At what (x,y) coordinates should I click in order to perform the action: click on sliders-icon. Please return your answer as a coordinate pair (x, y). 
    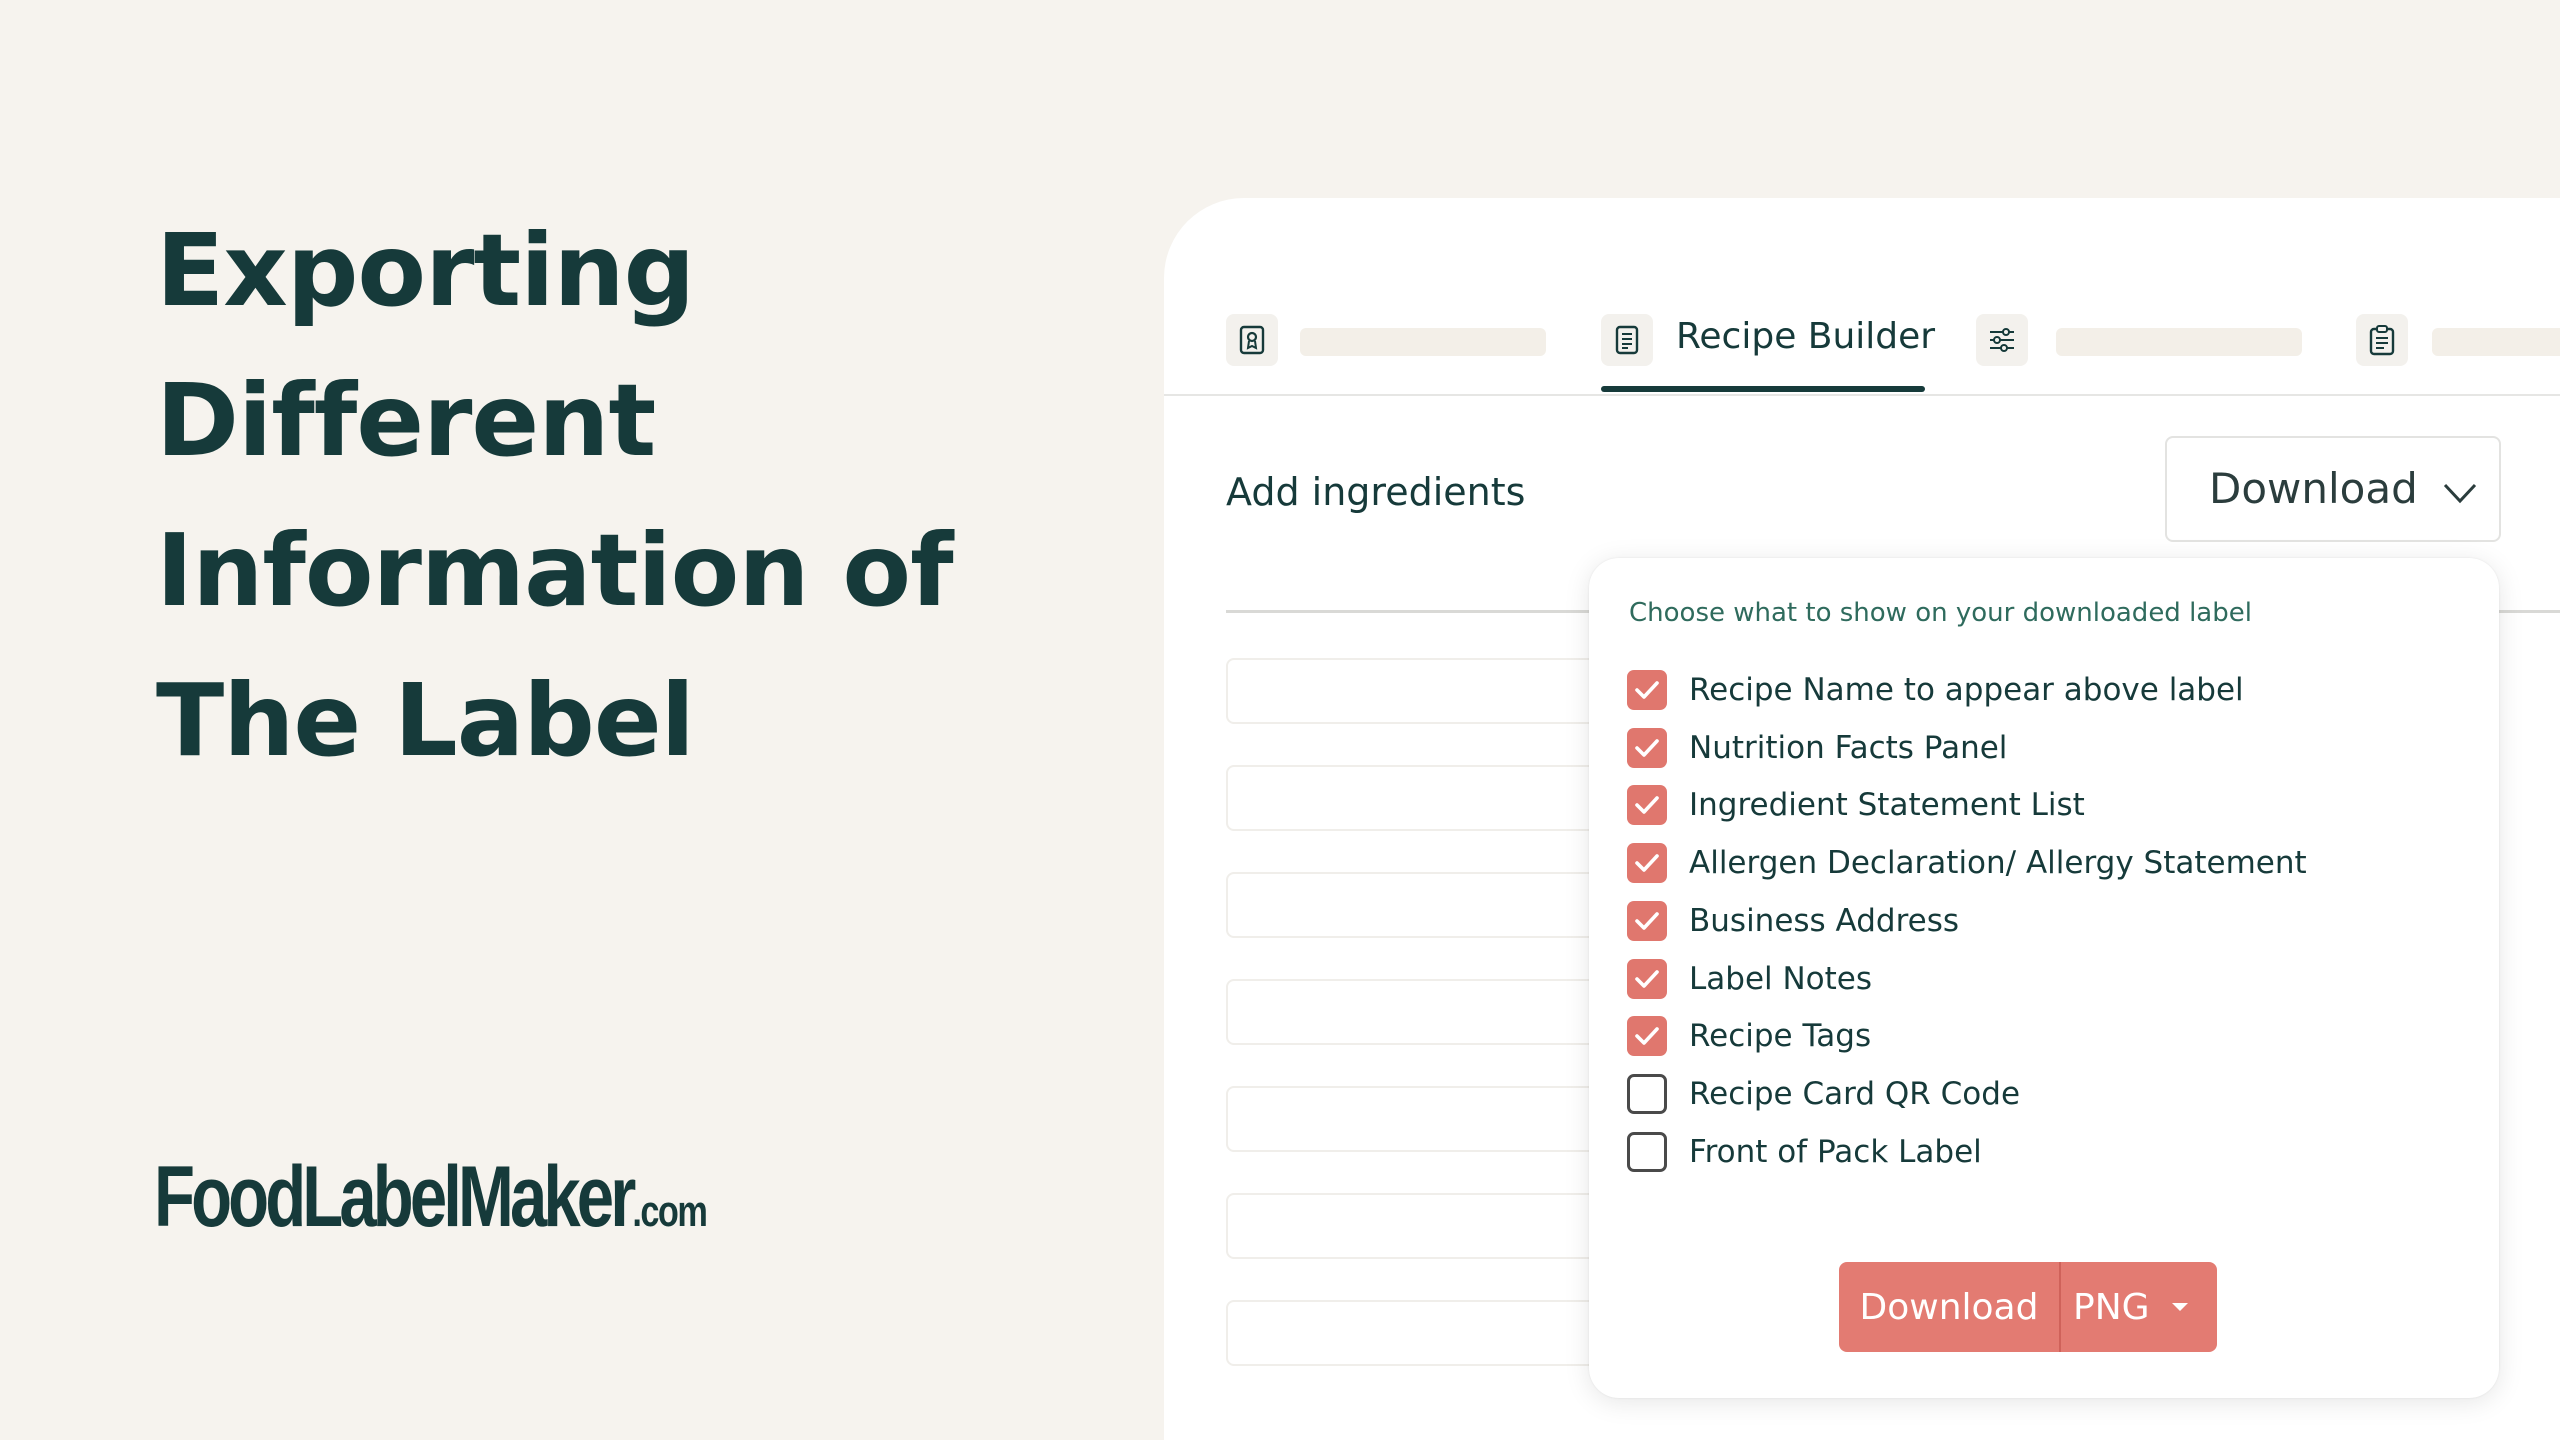
    Looking at the image, I should click on (2002, 340).